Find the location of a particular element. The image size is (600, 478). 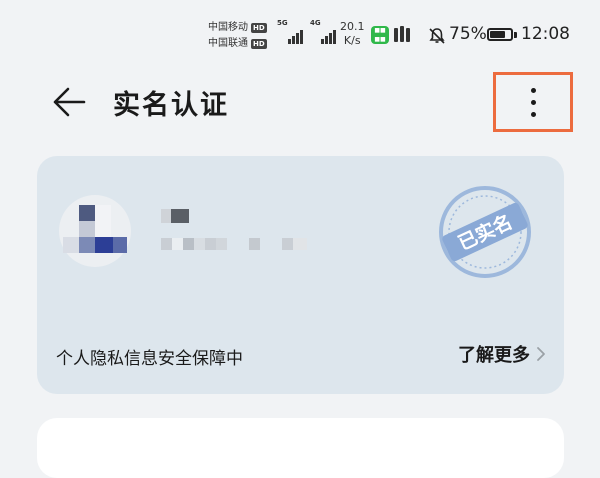

learn-more-link: 了解更多 is located at coordinates (502, 354).